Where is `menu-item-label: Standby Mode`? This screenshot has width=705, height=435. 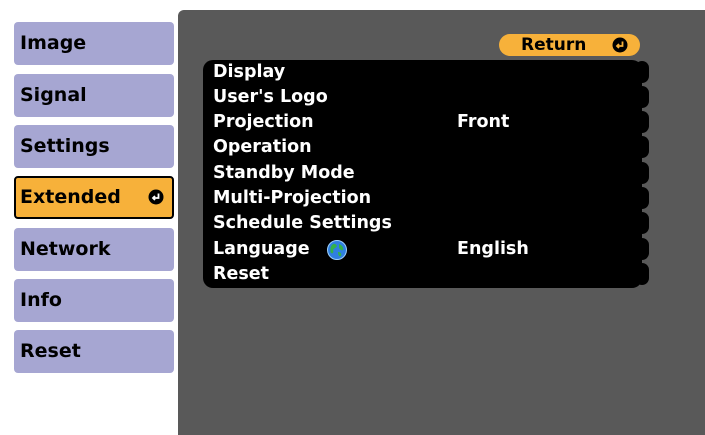 menu-item-label: Standby Mode is located at coordinates (284, 173).